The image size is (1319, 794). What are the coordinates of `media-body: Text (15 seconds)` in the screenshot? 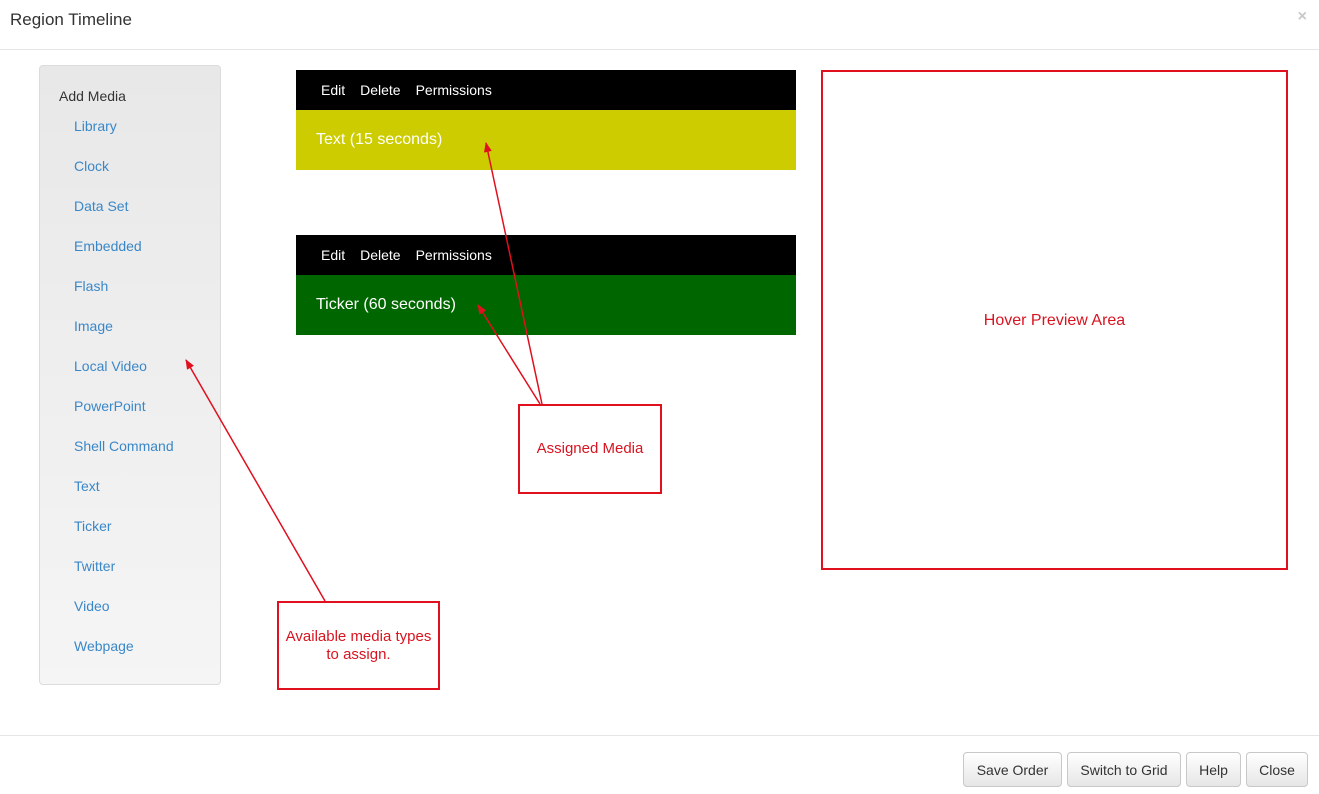 It's located at (546, 140).